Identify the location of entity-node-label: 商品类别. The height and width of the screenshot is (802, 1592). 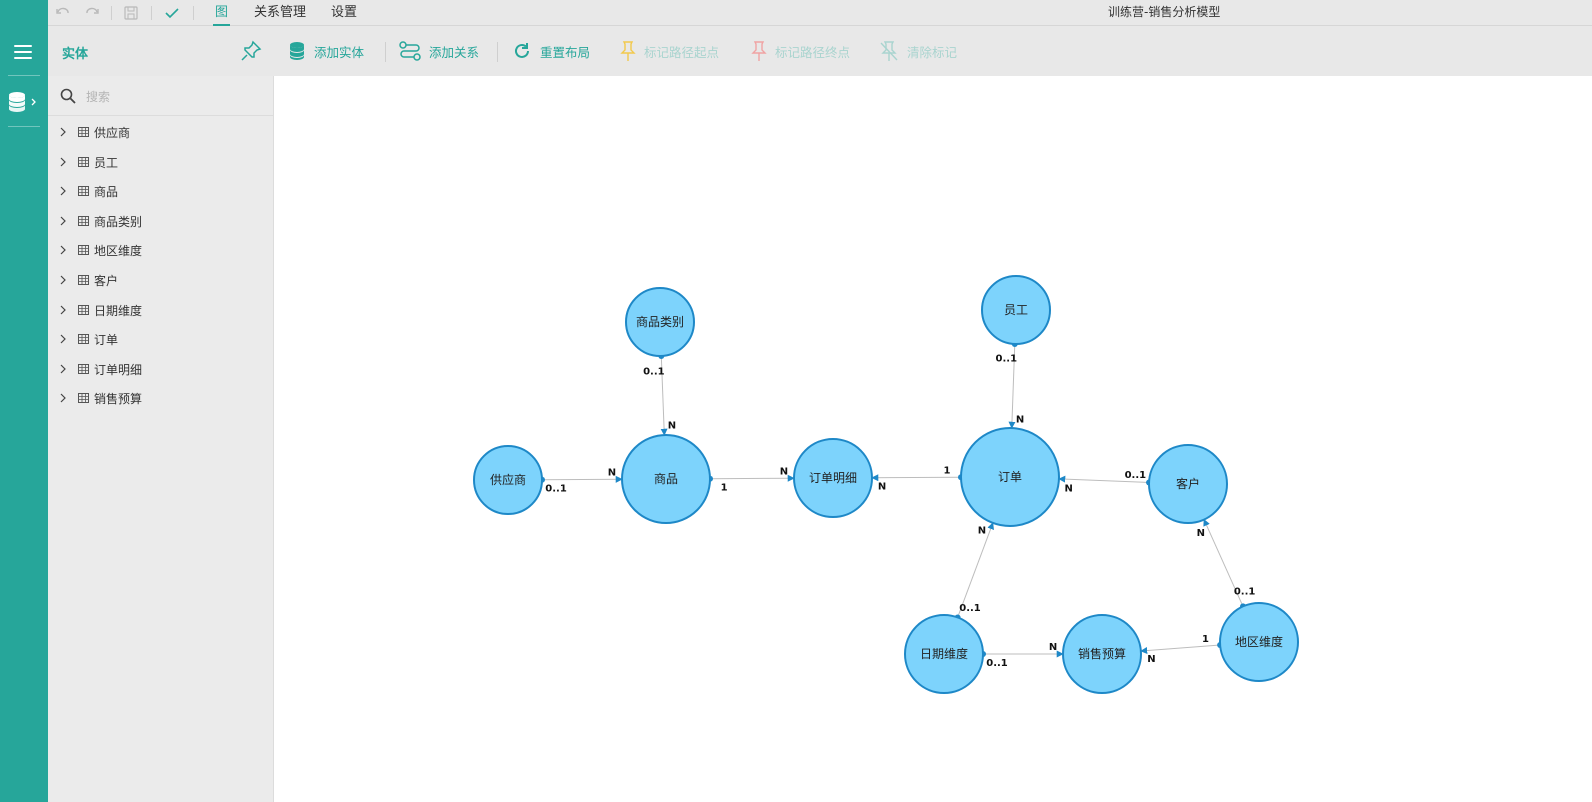
(660, 321).